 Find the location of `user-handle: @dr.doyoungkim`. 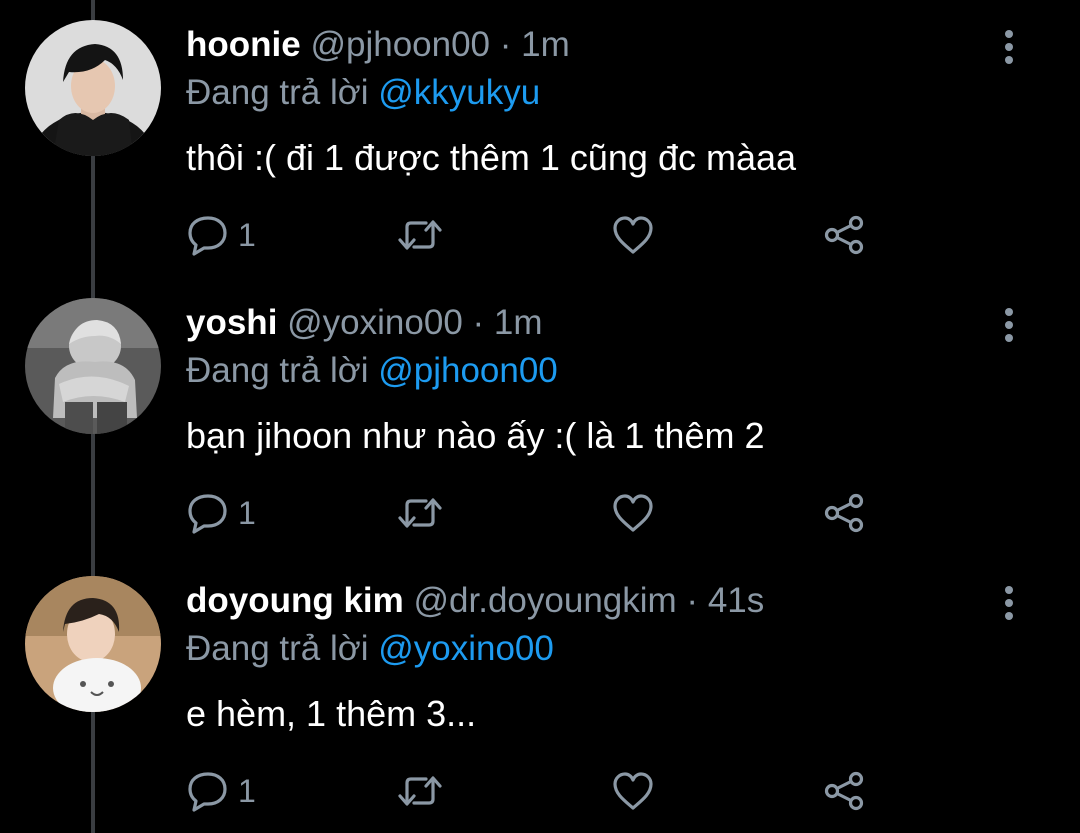

user-handle: @dr.doyoungkim is located at coordinates (545, 600).